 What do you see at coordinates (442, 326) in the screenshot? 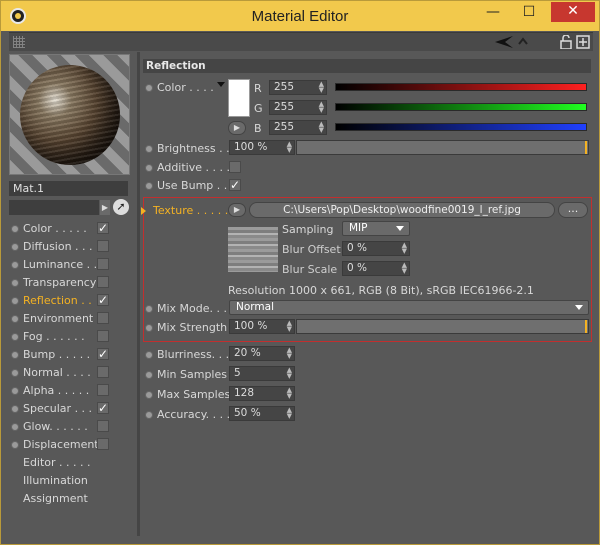
I see `mix-strength-slider` at bounding box center [442, 326].